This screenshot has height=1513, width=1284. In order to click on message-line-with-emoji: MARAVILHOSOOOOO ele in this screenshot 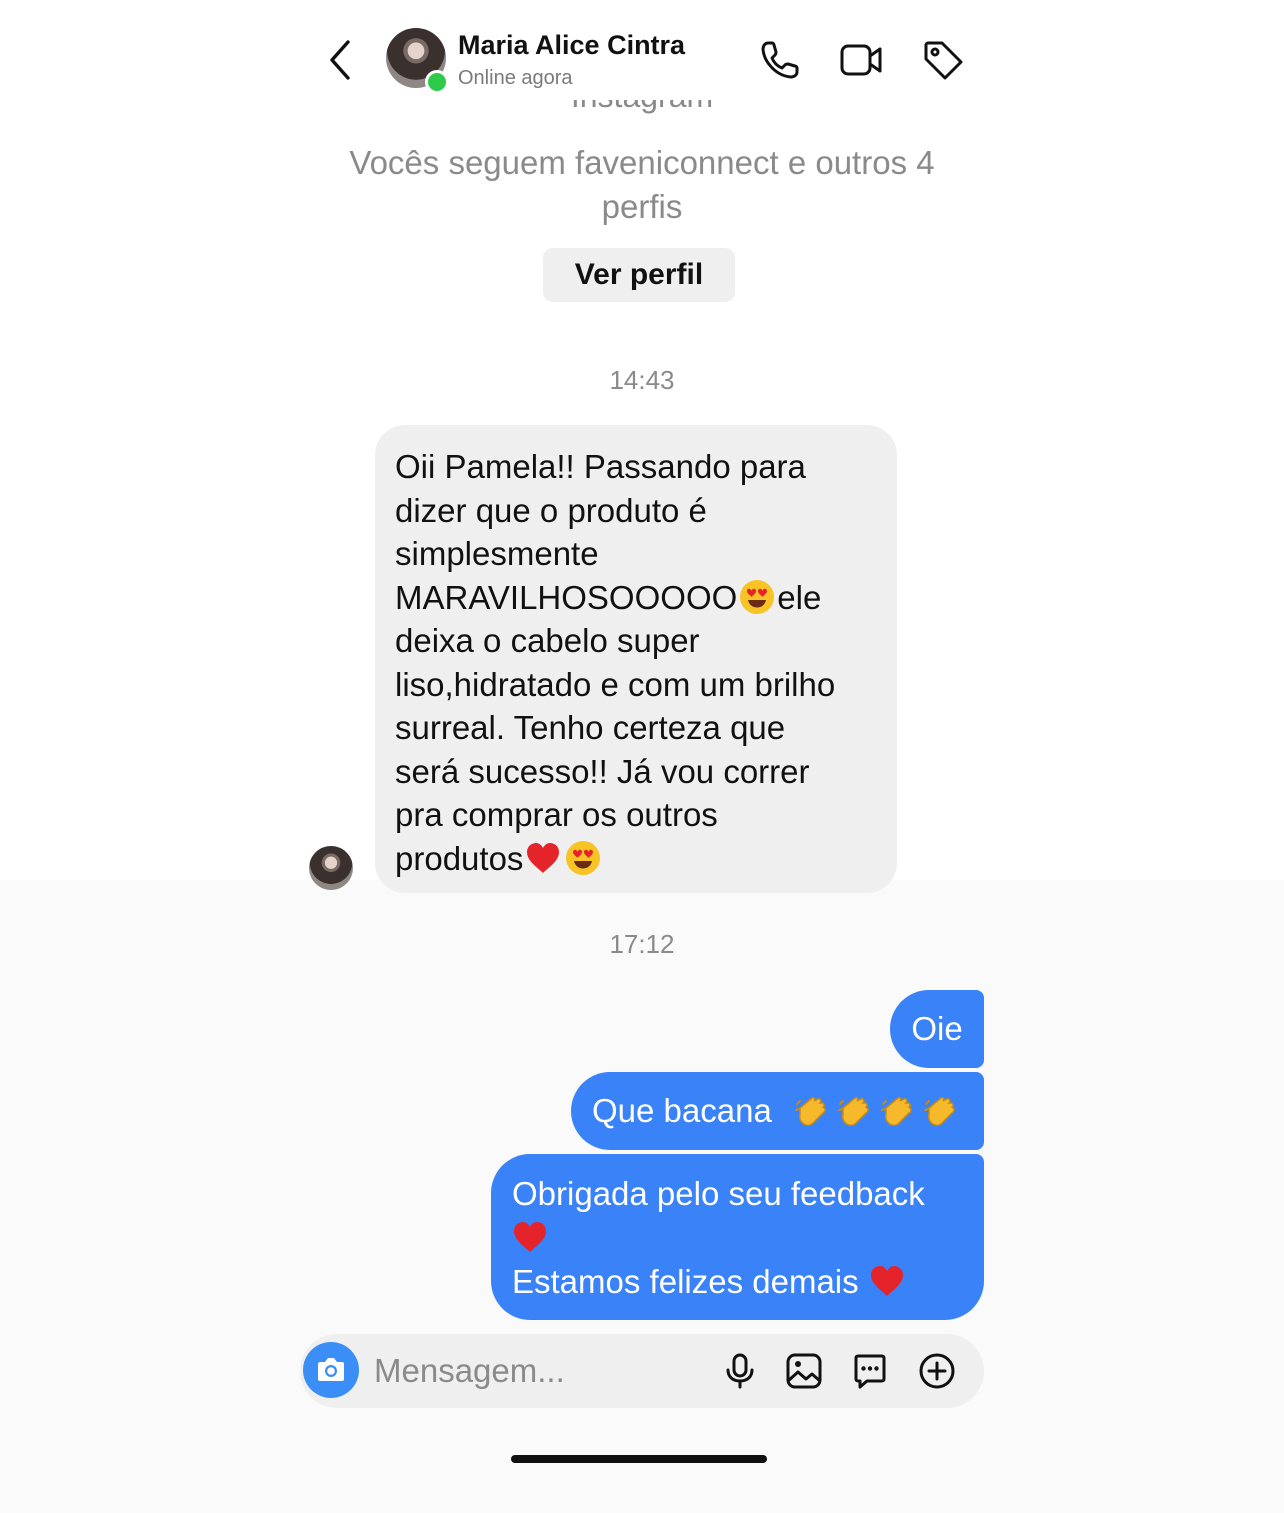, I will do `click(641, 598)`.